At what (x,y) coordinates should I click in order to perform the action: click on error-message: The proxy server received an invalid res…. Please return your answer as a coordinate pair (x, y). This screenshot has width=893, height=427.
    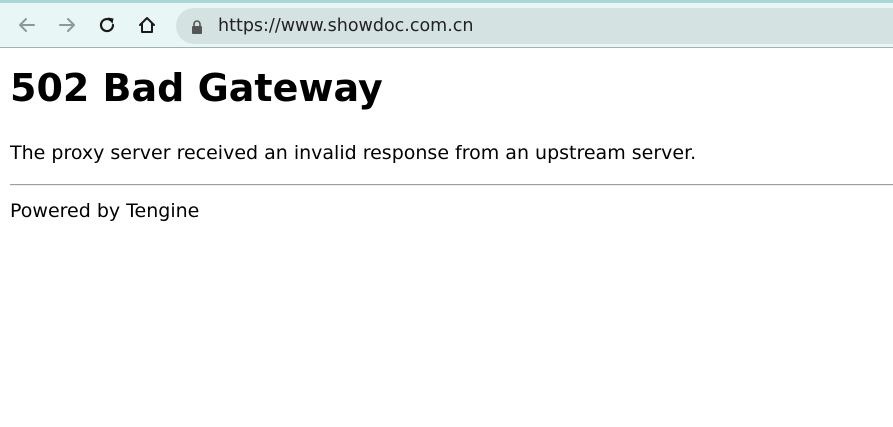
    Looking at the image, I should click on (353, 153).